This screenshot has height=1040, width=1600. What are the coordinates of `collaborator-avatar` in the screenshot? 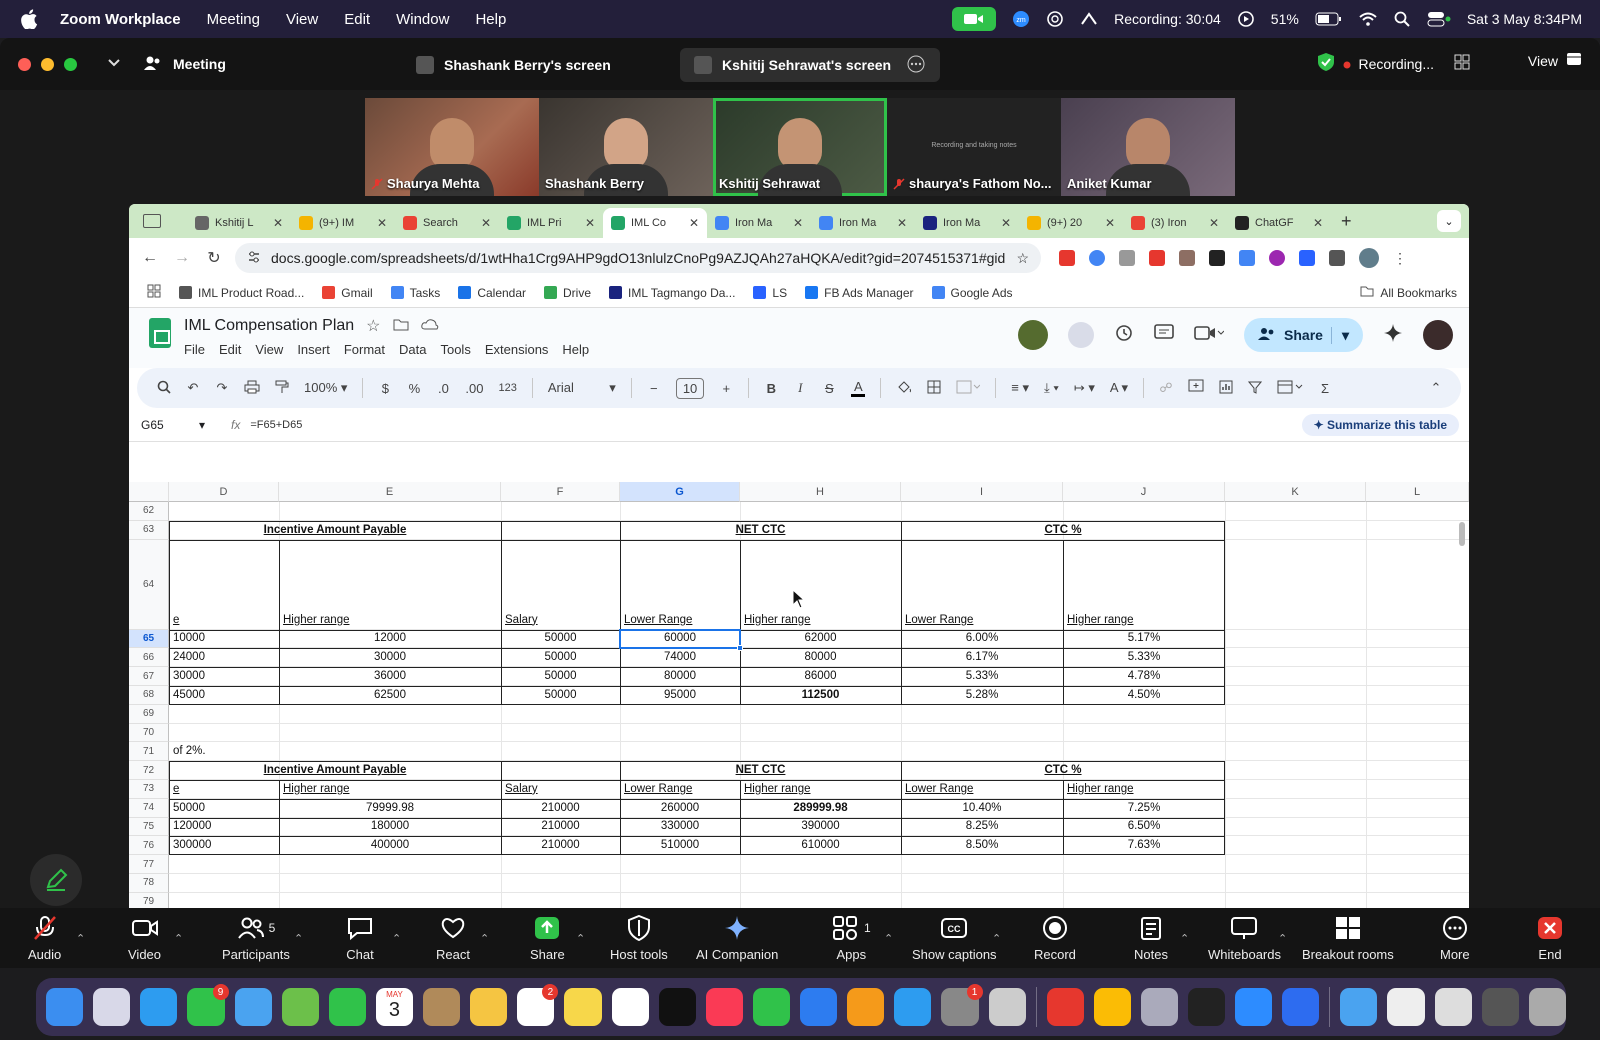 It's located at (1033, 335).